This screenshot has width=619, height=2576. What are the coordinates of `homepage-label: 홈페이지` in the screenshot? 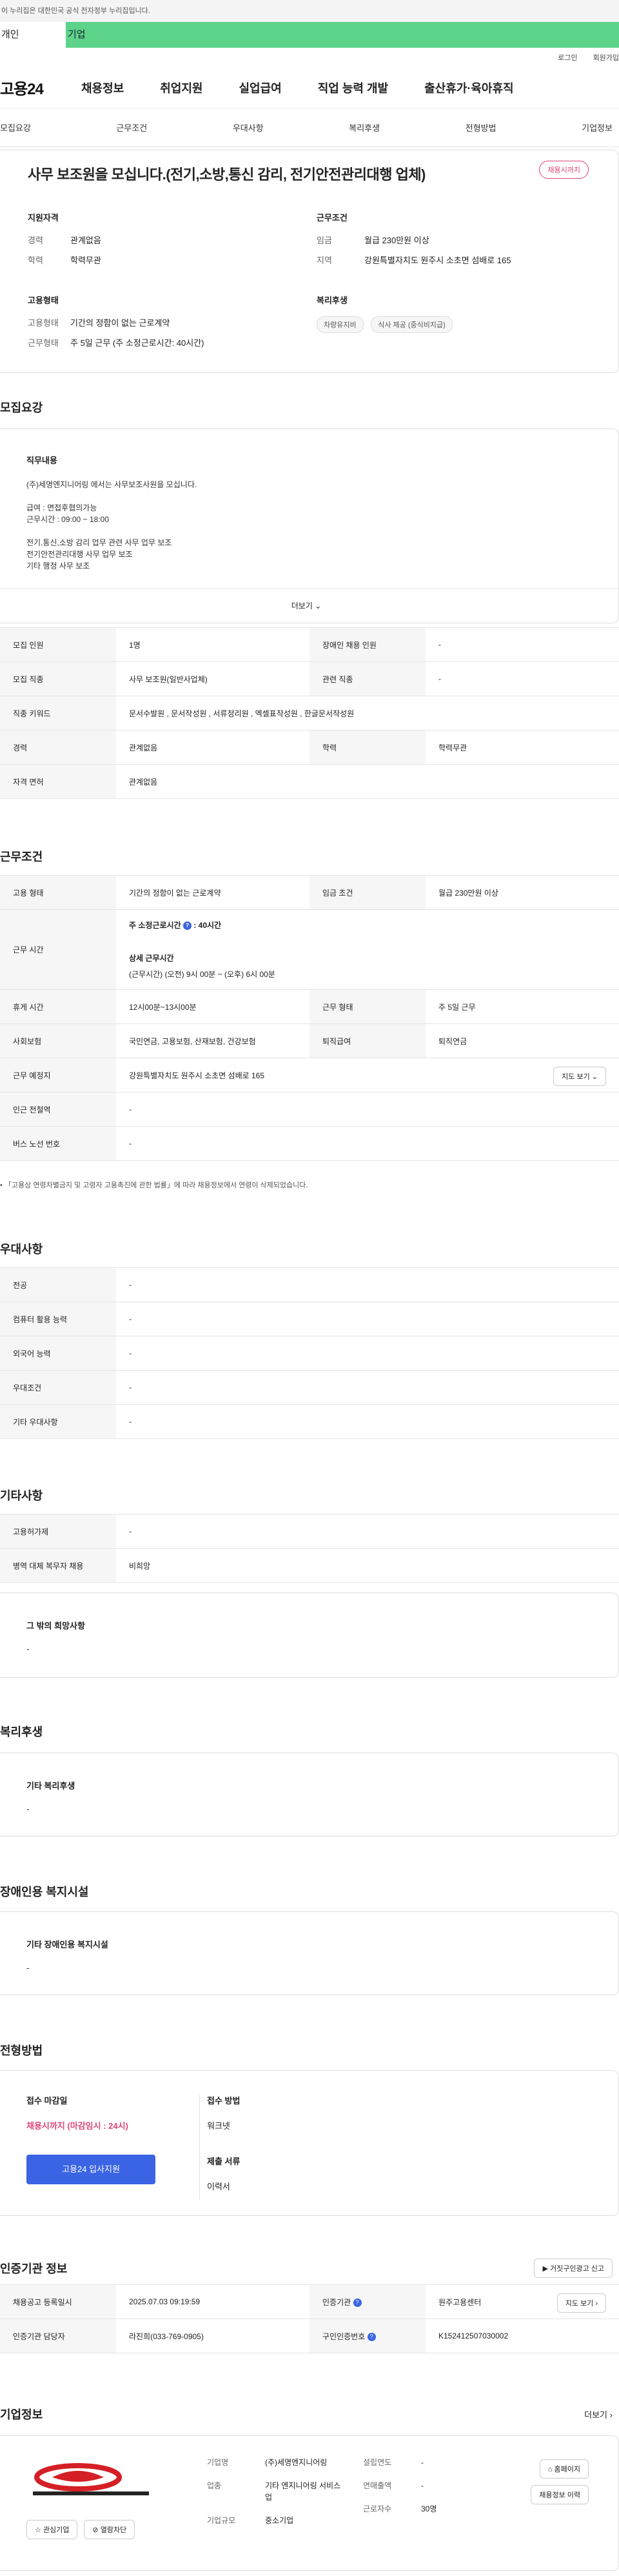 It's located at (567, 2469).